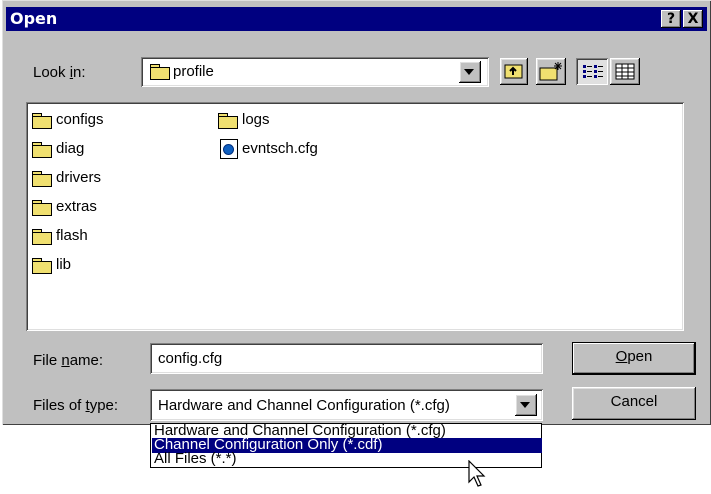 This screenshot has width=711, height=494. What do you see at coordinates (229, 149) in the screenshot?
I see `config-file-icon` at bounding box center [229, 149].